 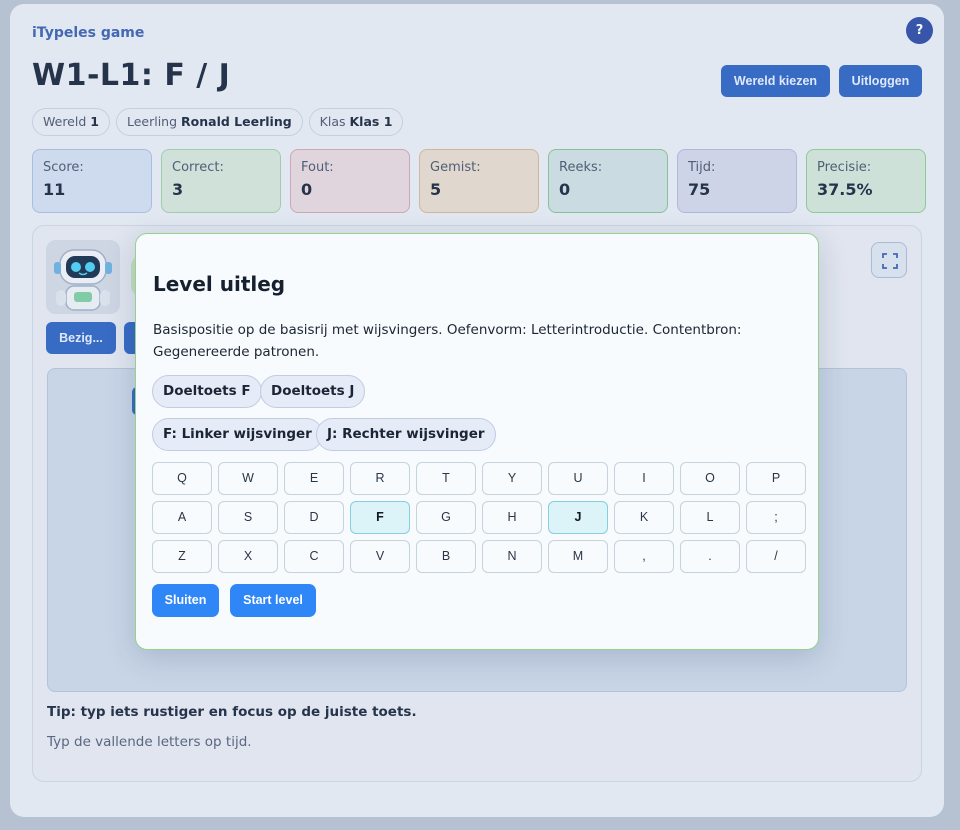 I want to click on finger-j-pill: J: Rechter wijsvinger, so click(x=406, y=434).